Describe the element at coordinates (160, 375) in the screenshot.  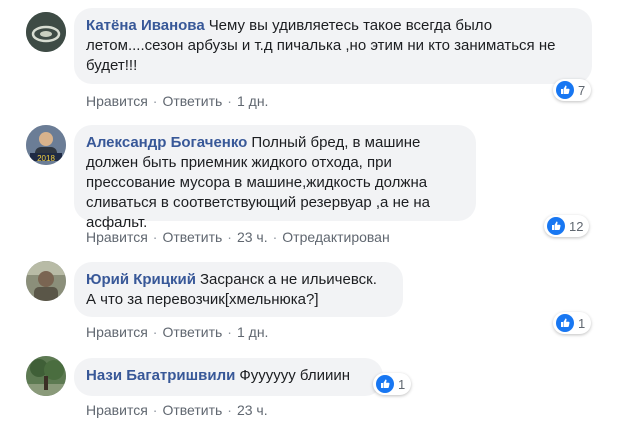
I see `comment-author: Нази Багатришвили` at that location.